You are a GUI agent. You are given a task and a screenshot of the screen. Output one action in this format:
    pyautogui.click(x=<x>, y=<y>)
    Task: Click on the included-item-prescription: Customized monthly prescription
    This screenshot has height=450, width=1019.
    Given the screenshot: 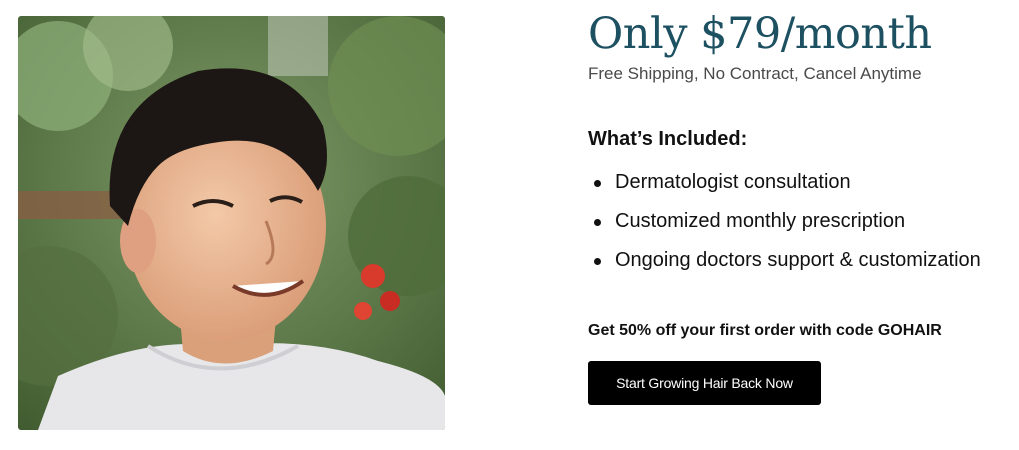 What is the action you would take?
    pyautogui.click(x=784, y=221)
    